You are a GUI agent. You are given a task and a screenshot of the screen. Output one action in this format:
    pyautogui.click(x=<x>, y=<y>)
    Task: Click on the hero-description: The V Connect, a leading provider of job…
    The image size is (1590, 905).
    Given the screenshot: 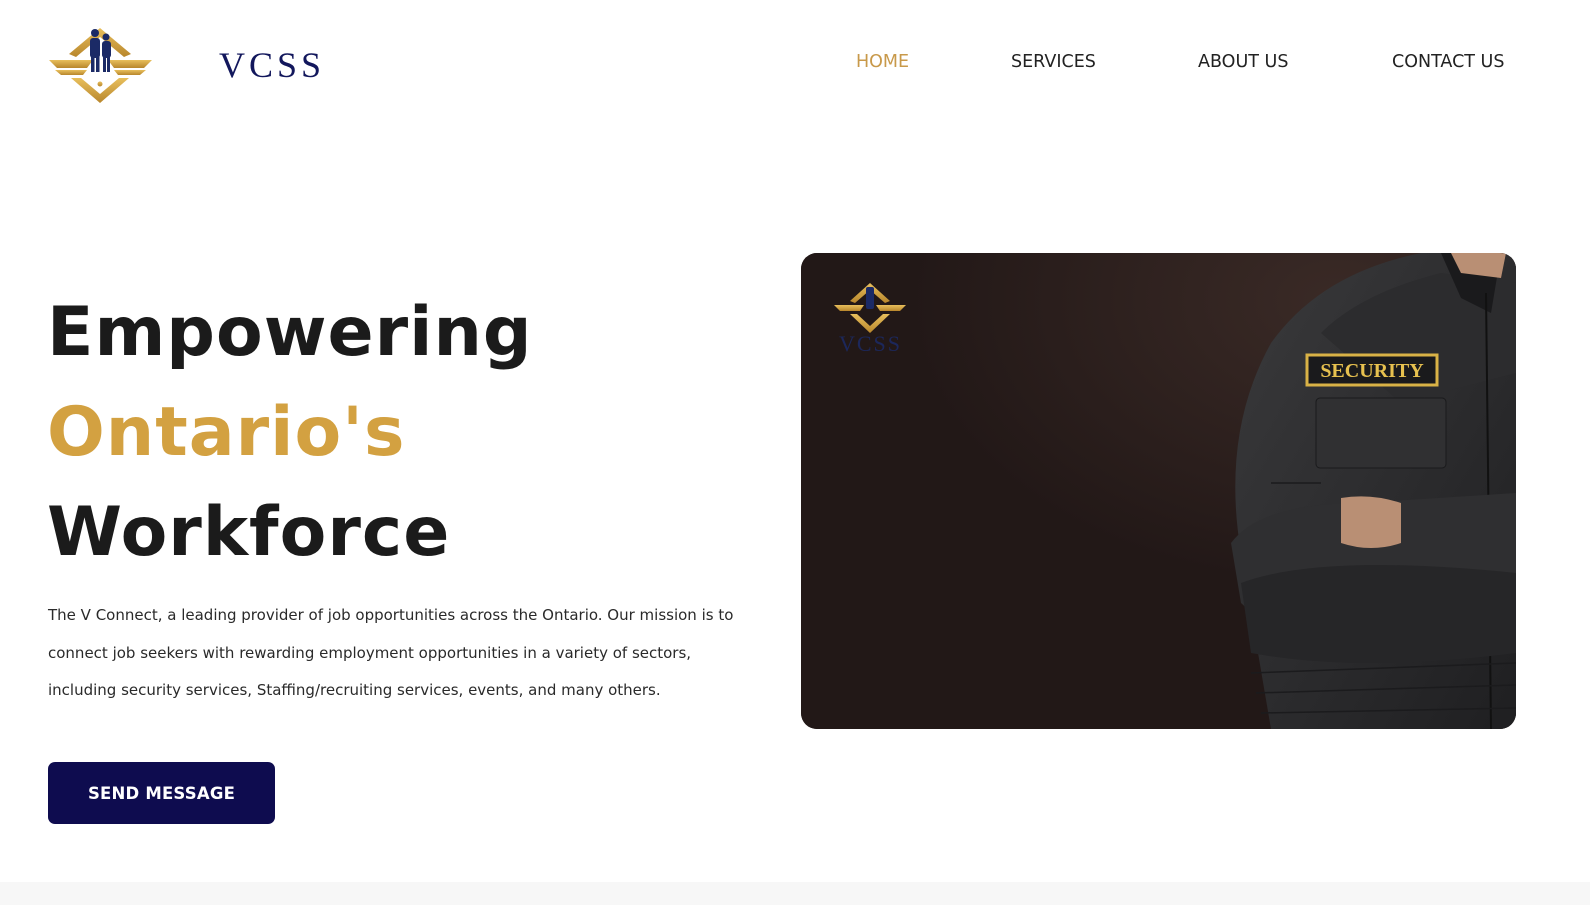 What is the action you would take?
    pyautogui.click(x=408, y=653)
    